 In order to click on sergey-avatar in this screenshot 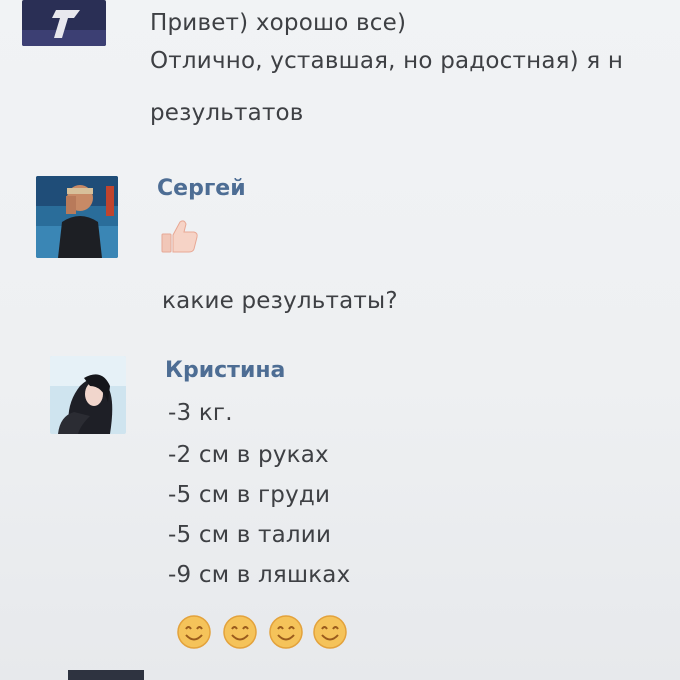, I will do `click(77, 217)`.